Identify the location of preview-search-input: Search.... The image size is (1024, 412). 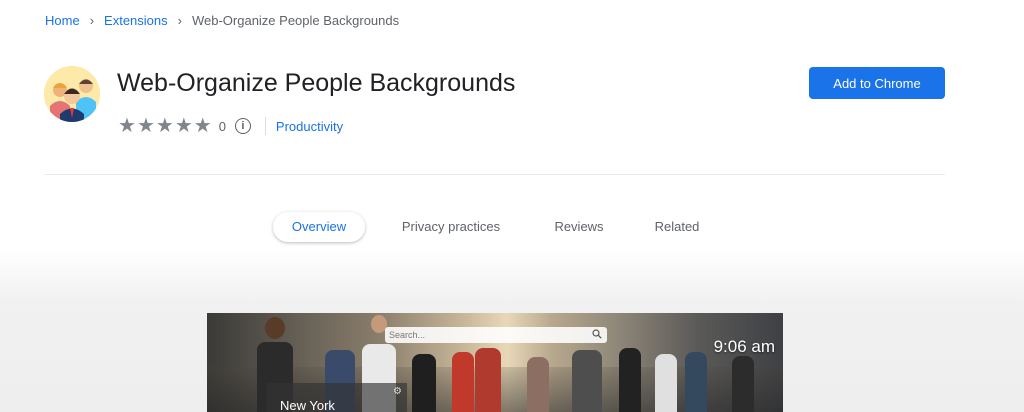
(496, 335).